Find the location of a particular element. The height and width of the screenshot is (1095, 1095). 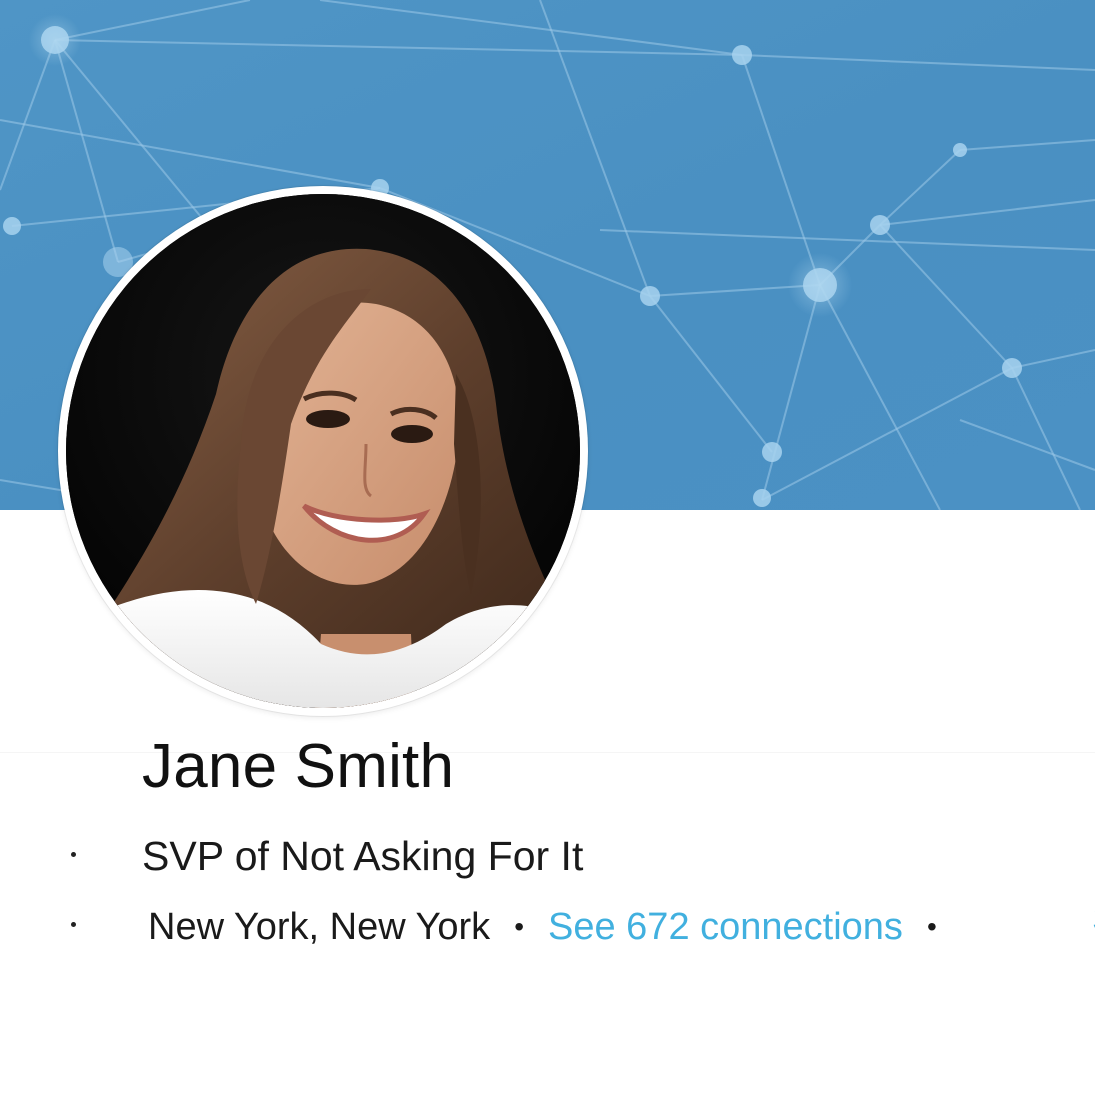

profile-headline: SVP of Not Asking For It is located at coordinates (363, 856).